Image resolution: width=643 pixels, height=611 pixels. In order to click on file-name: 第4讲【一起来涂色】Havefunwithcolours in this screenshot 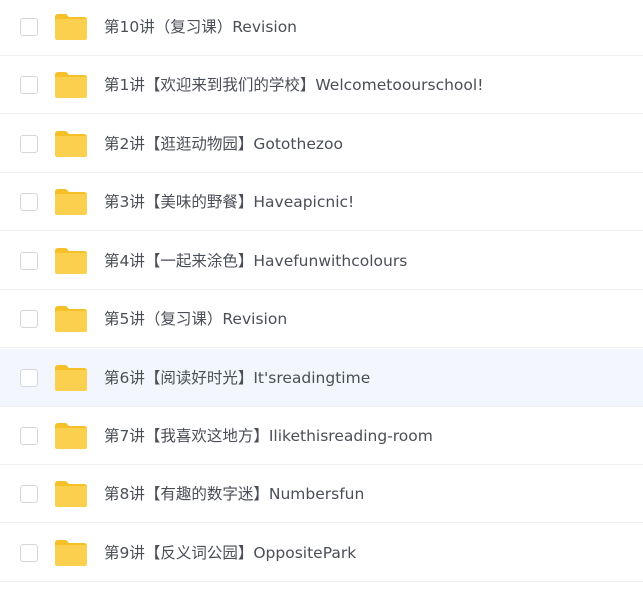, I will do `click(255, 261)`.